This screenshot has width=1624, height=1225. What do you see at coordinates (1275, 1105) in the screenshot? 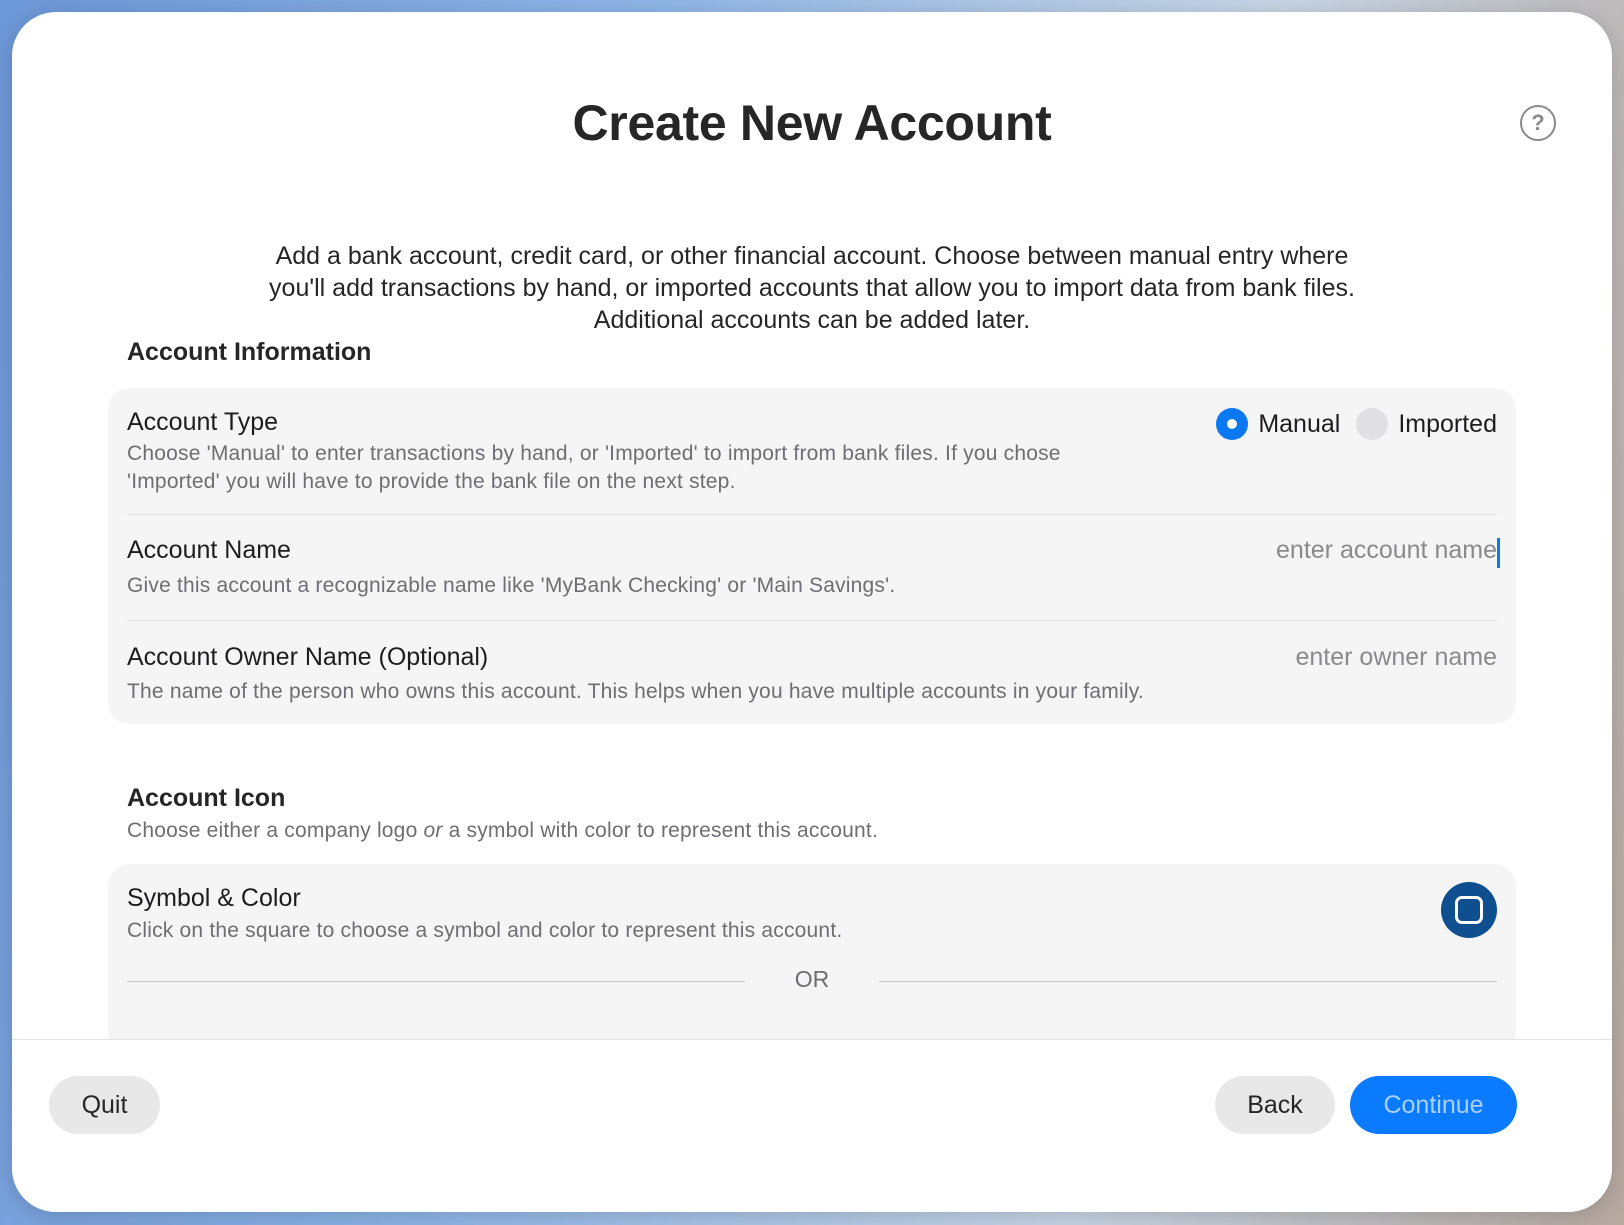
I see `back-button: Back` at bounding box center [1275, 1105].